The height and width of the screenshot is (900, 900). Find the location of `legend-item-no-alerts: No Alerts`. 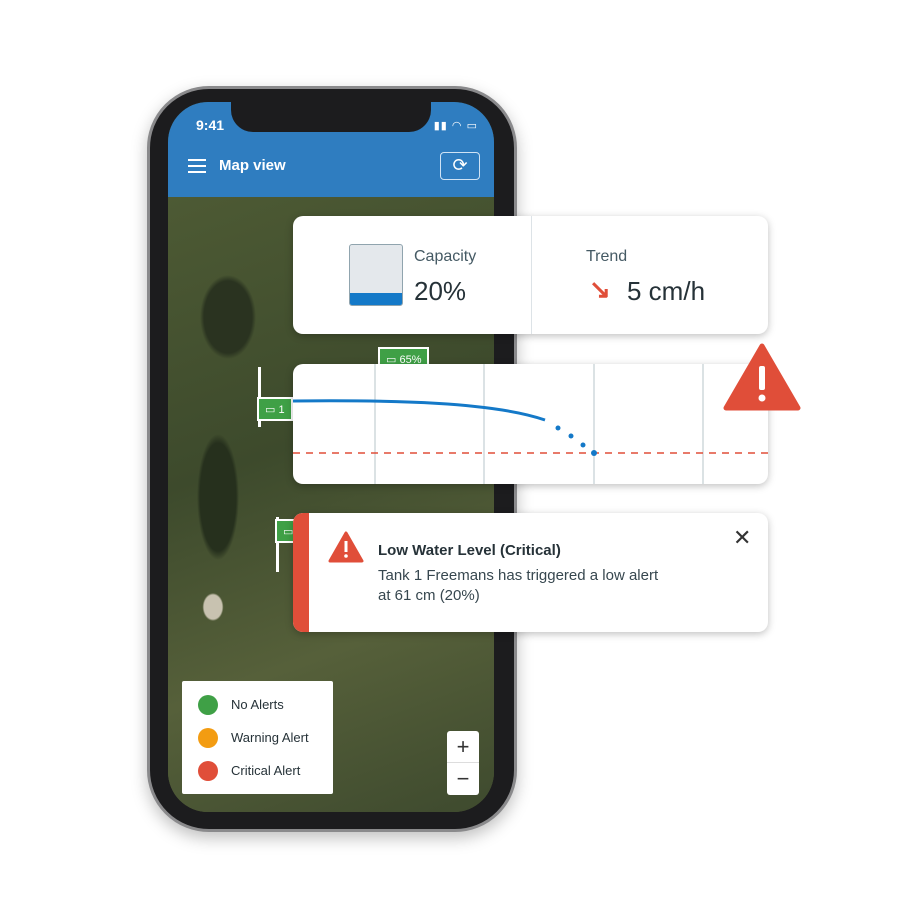

legend-item-no-alerts: No Alerts is located at coordinates (265, 704).